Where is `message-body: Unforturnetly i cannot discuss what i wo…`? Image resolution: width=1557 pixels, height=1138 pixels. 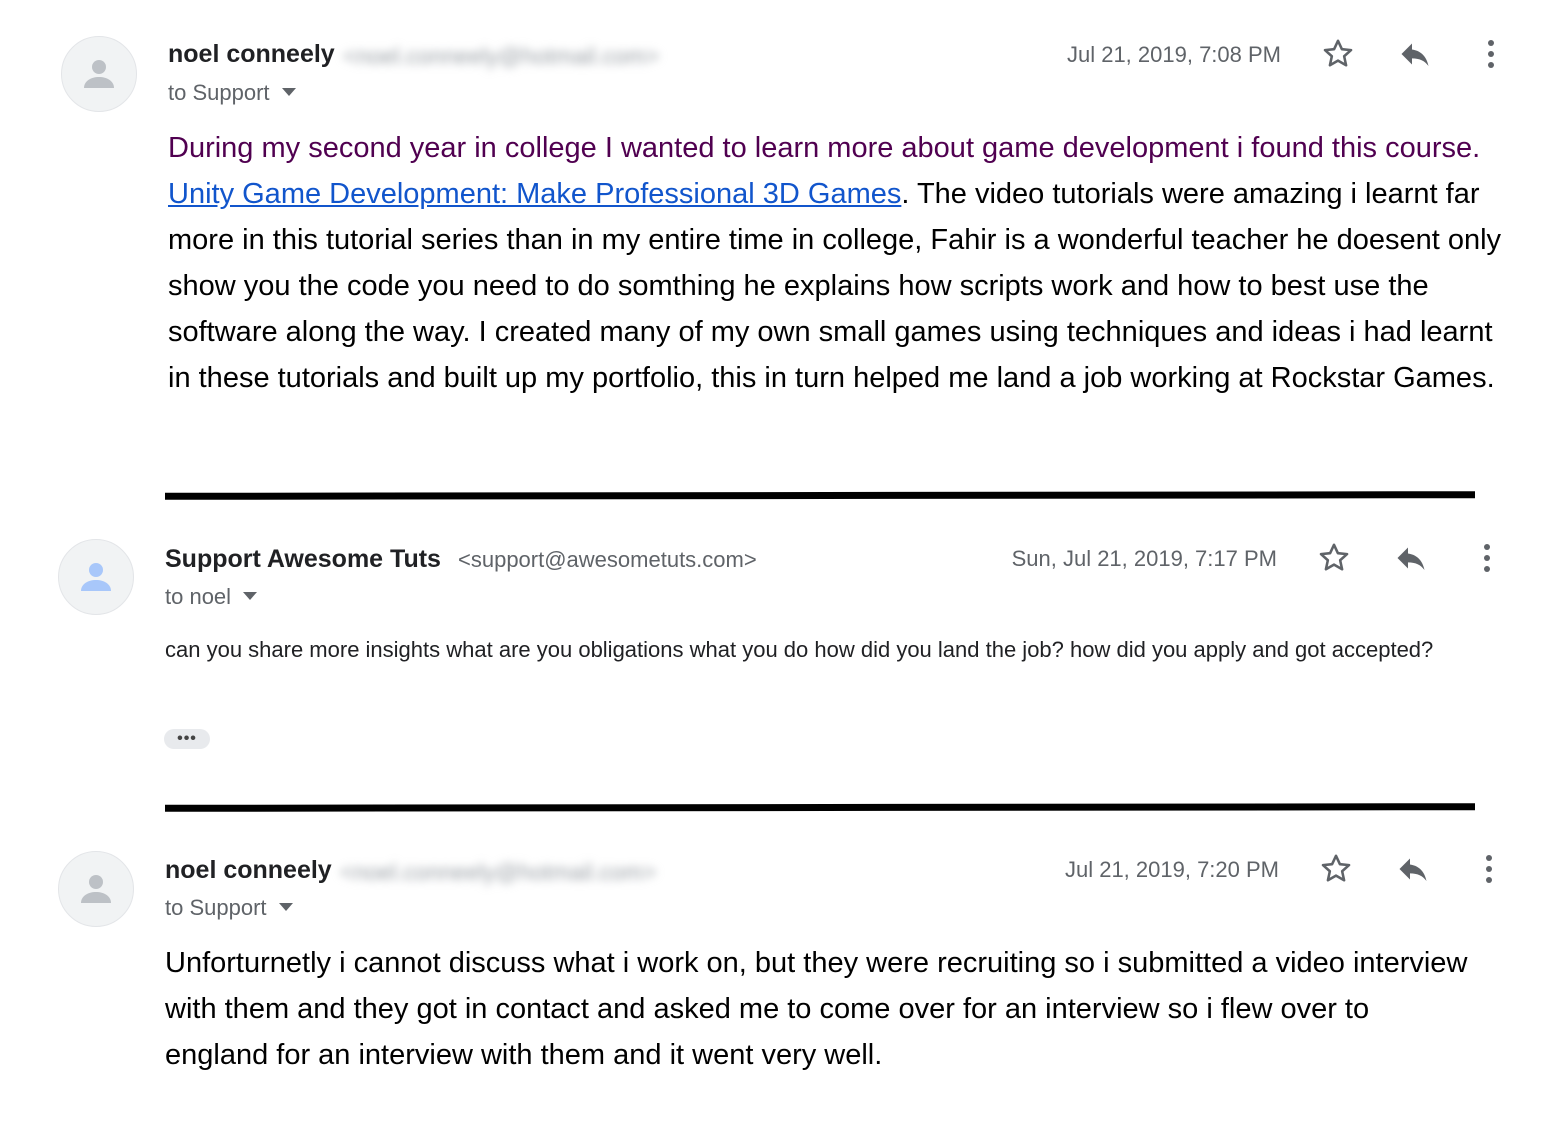 message-body: Unforturnetly i cannot discuss what i wo… is located at coordinates (816, 1009).